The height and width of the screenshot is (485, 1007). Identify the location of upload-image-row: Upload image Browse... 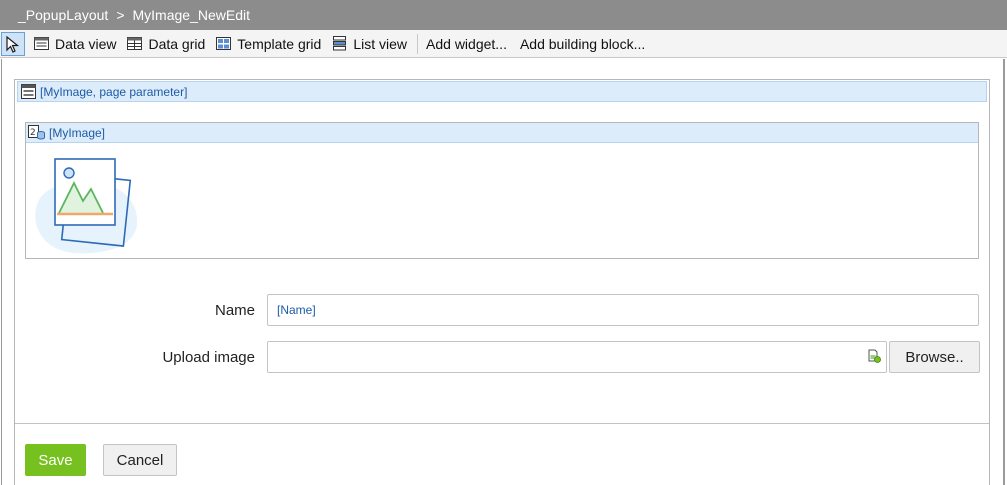
(503, 357).